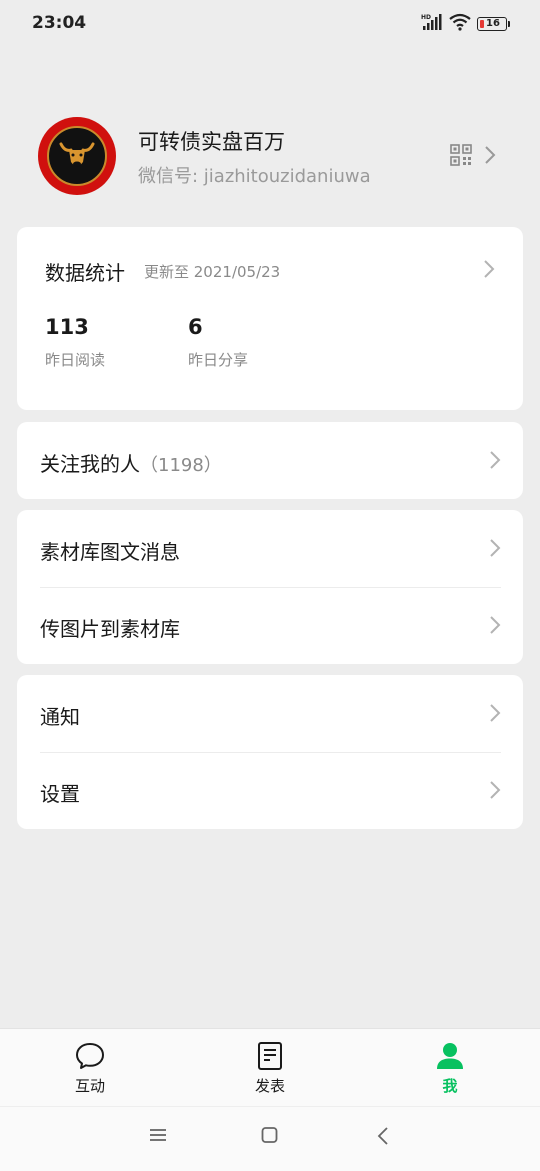  What do you see at coordinates (110, 629) in the screenshot?
I see `row-label: 传图片到素材库` at bounding box center [110, 629].